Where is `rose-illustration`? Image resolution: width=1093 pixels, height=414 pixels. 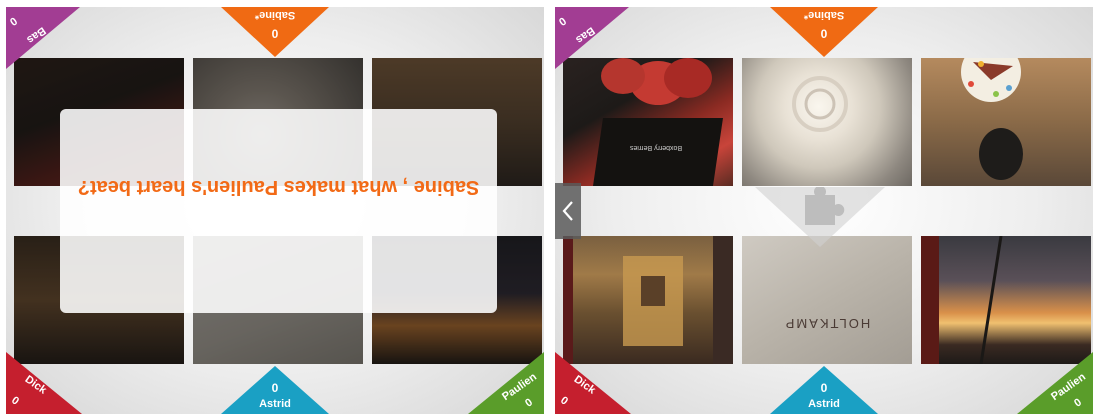 rose-illustration is located at coordinates (820, 104).